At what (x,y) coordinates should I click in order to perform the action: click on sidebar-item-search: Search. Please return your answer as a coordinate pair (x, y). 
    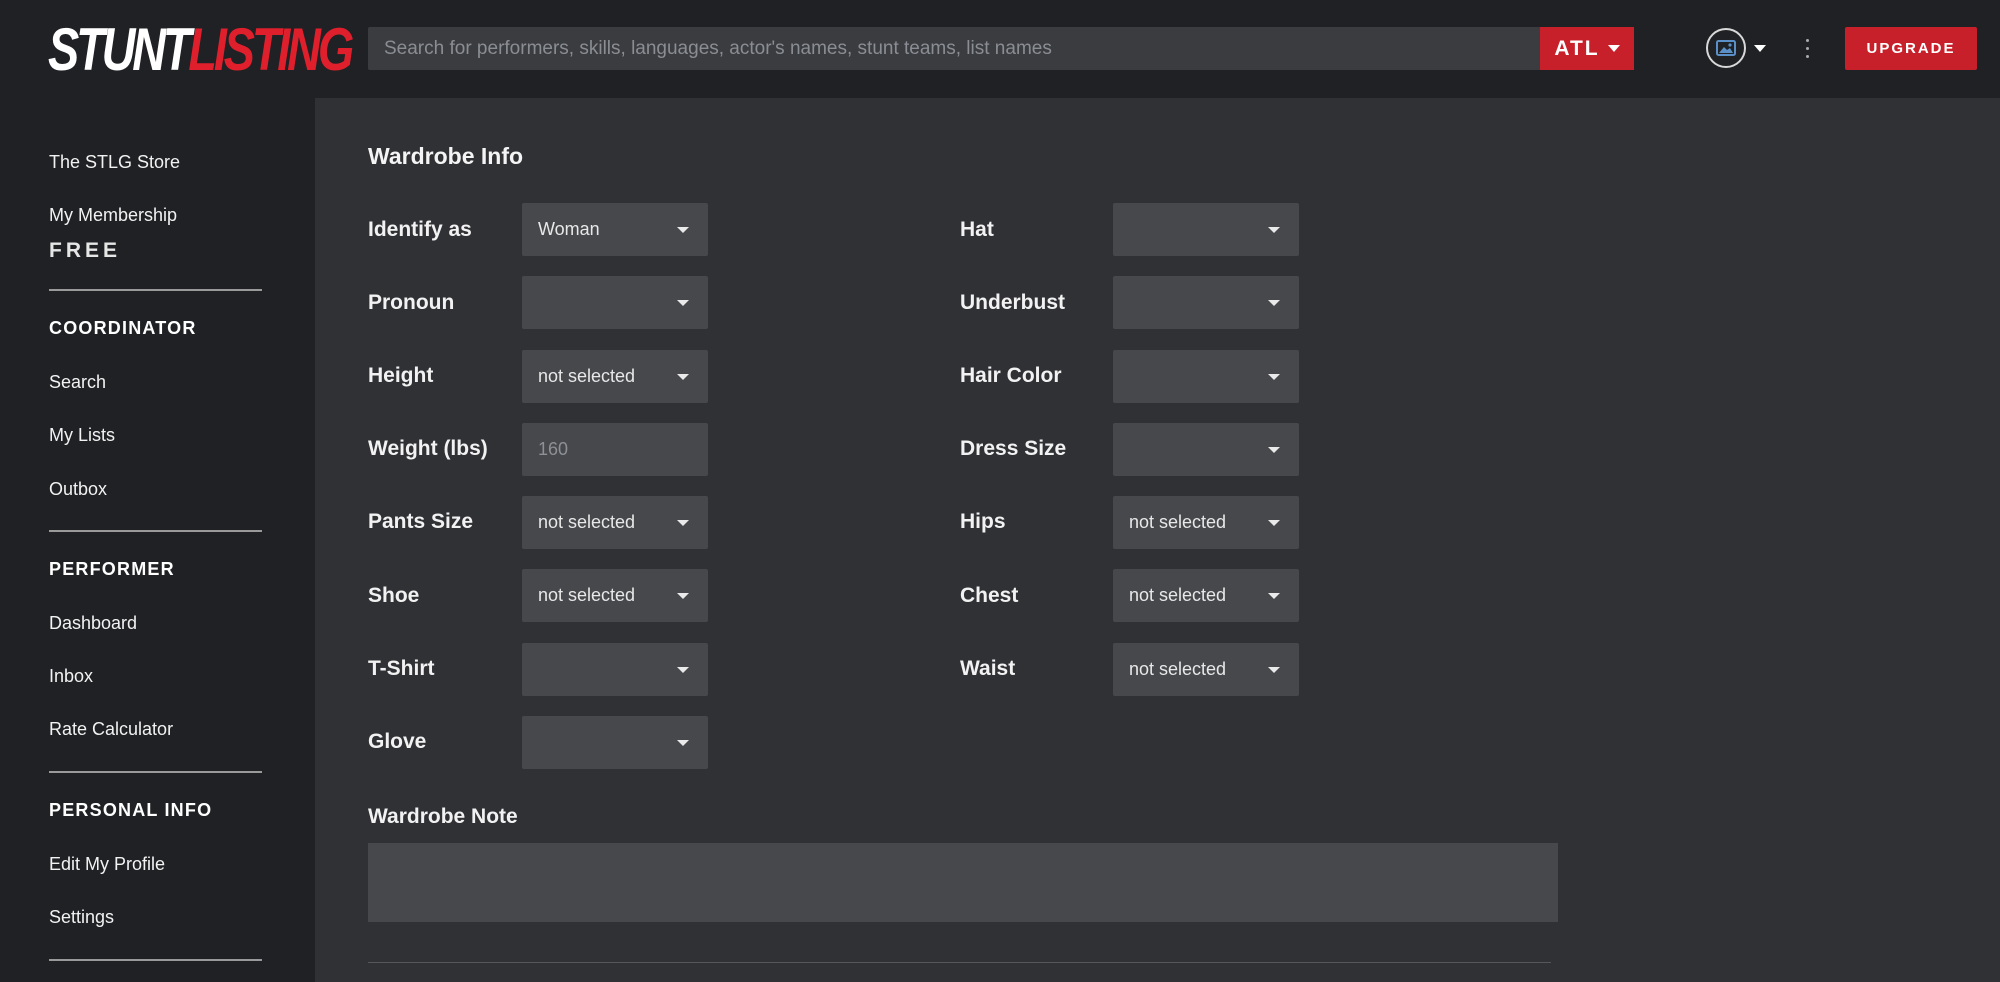
    Looking at the image, I should click on (77, 382).